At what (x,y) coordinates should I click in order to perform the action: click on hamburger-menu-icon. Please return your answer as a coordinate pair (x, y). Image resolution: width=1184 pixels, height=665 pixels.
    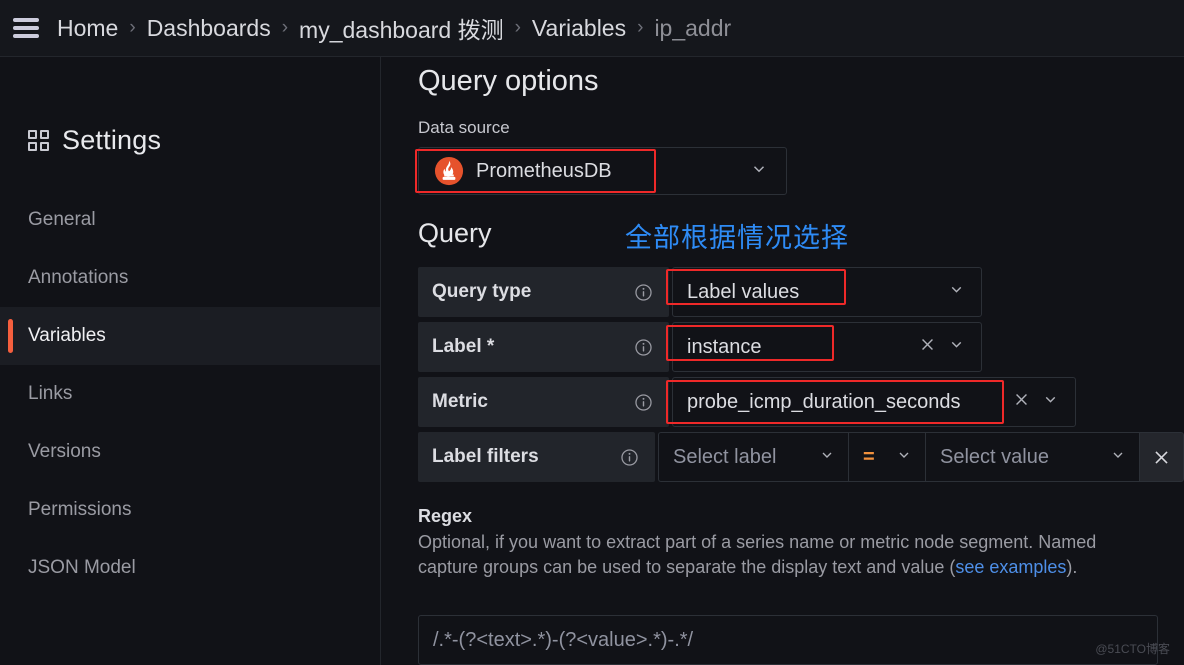
    Looking at the image, I should click on (26, 28).